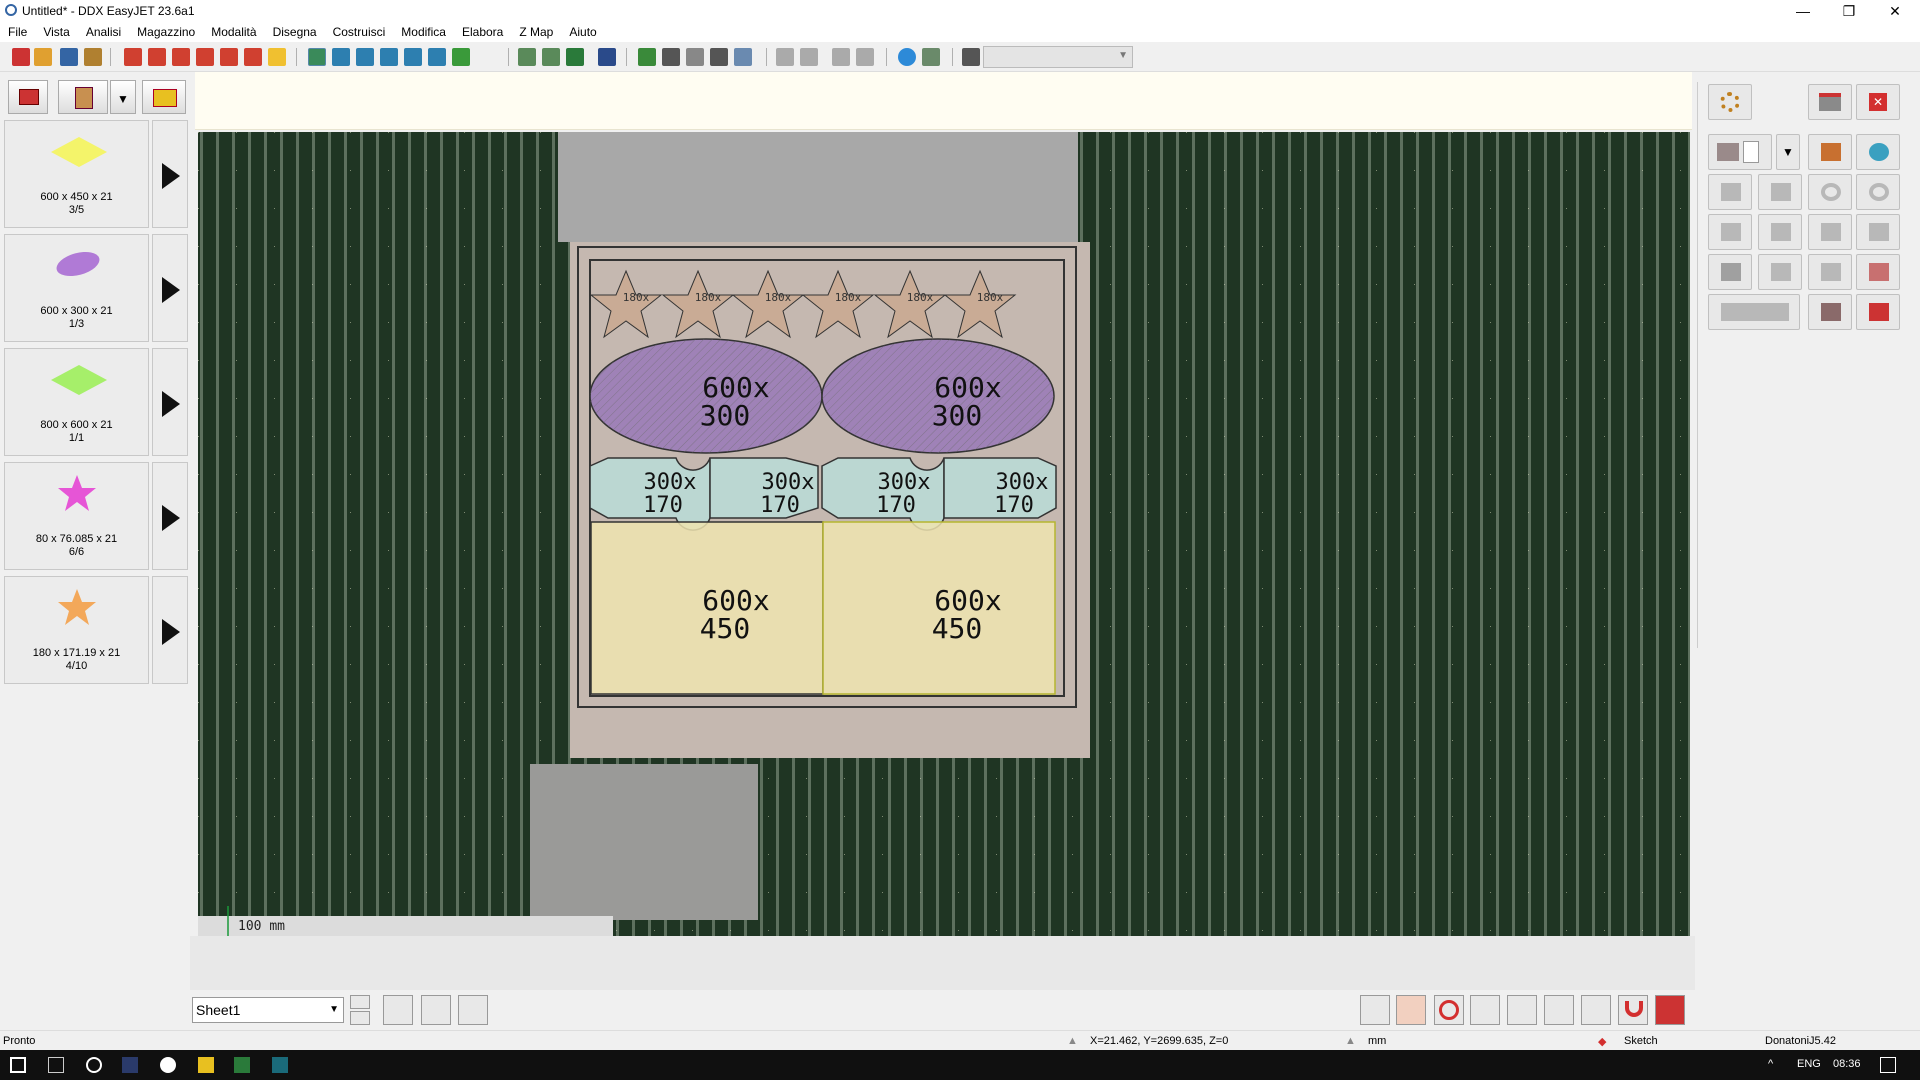 This screenshot has width=1920, height=1080. Describe the element at coordinates (423, 32) in the screenshot. I see `menu-modifica: Modifica` at that location.